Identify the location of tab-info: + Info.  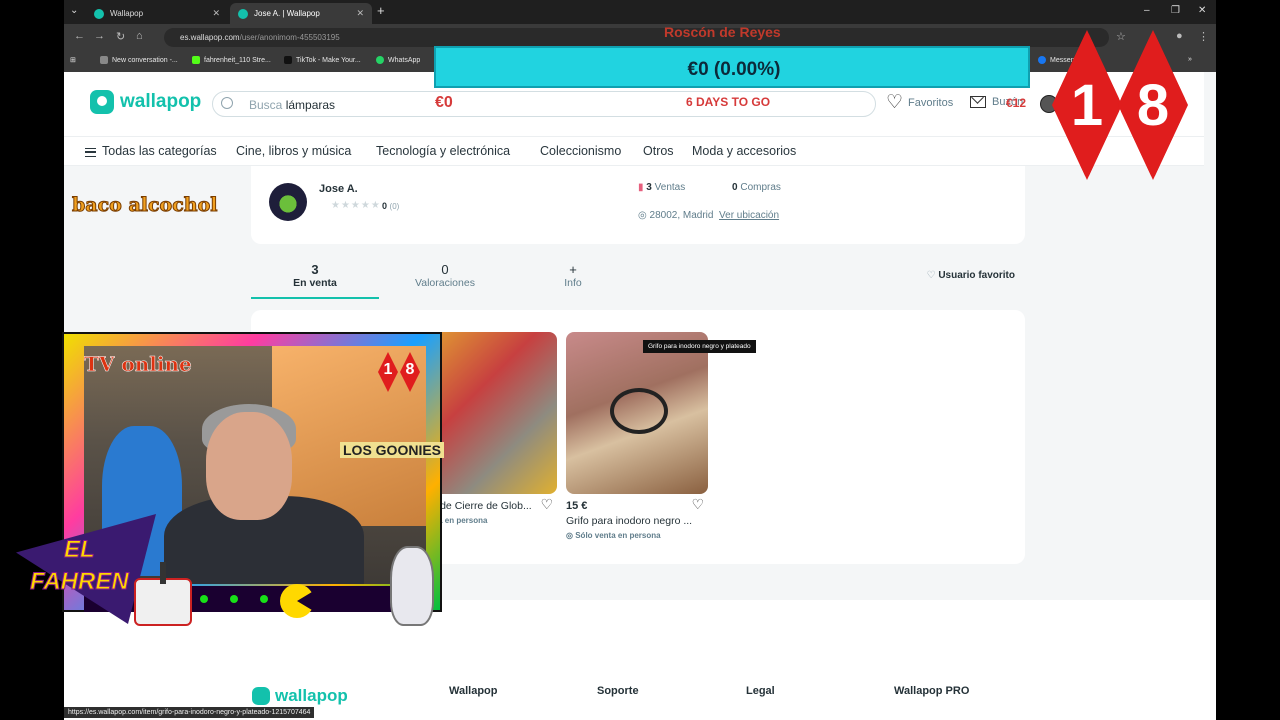
(573, 275).